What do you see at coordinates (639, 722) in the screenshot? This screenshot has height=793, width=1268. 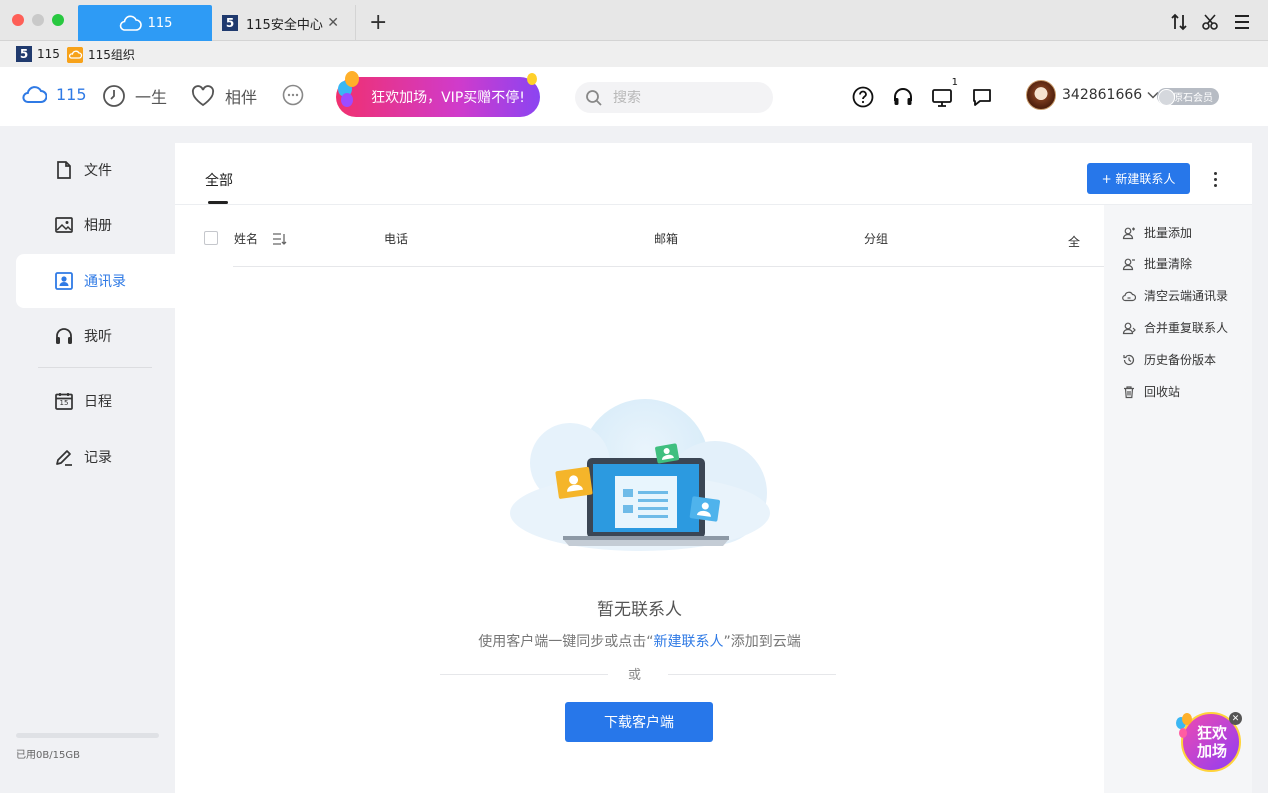 I see `download-client-button: 下载客户端` at bounding box center [639, 722].